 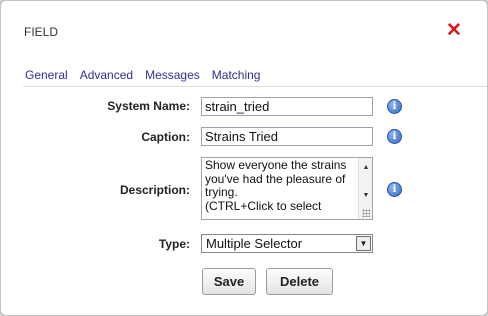 I want to click on caption-label: Caption:, so click(x=165, y=137).